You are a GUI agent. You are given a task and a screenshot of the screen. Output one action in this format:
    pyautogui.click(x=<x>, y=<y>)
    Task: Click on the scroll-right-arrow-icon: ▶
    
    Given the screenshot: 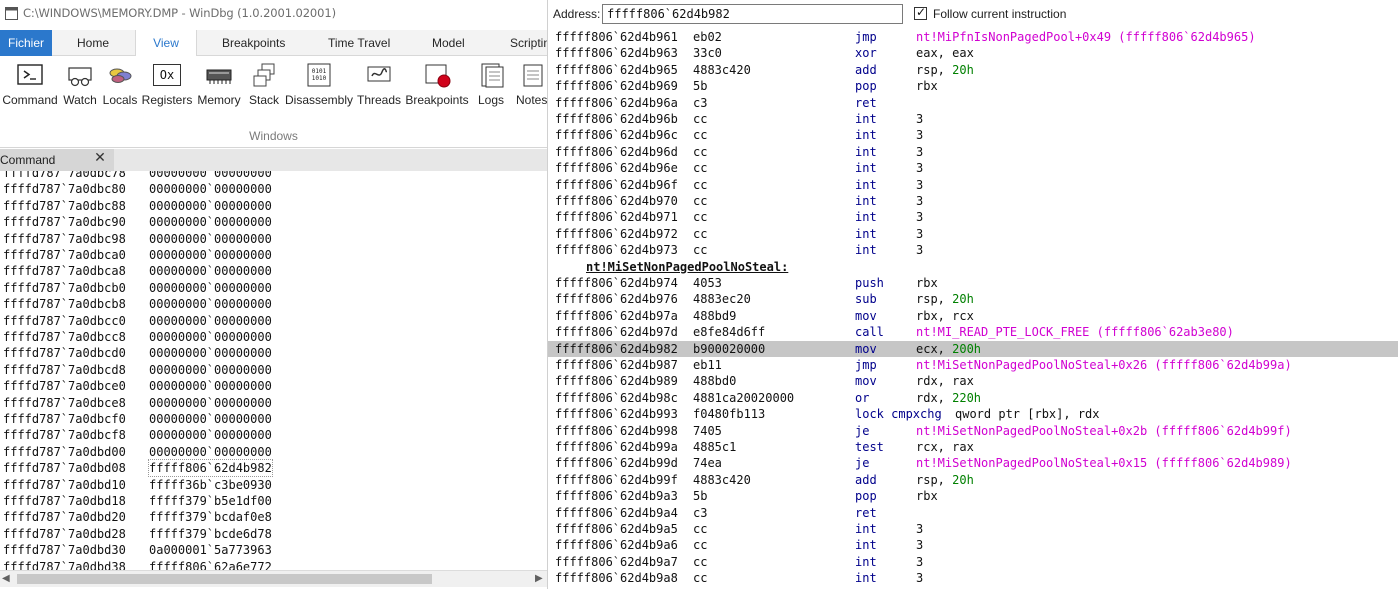 What is the action you would take?
    pyautogui.click(x=539, y=578)
    